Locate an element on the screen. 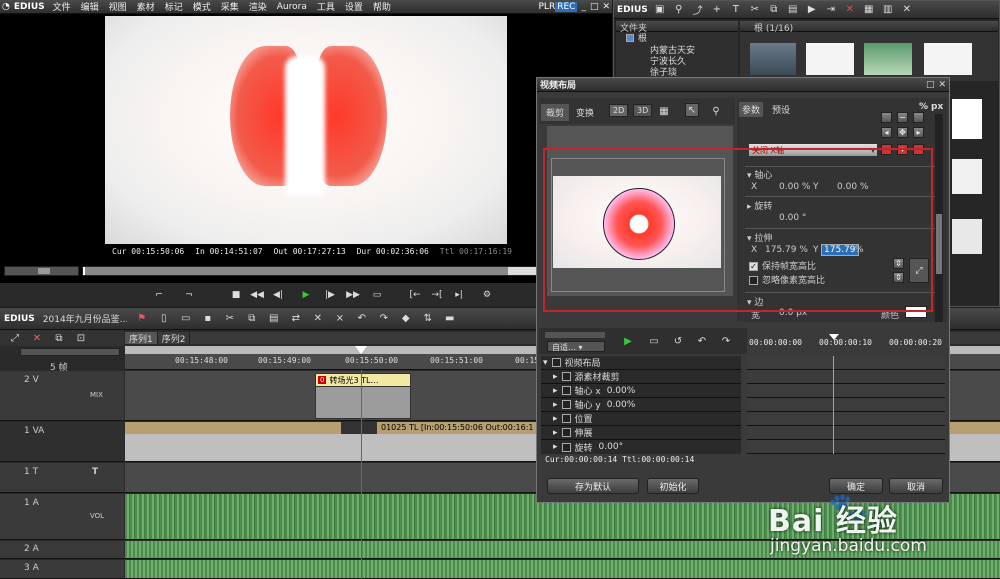  nudge-up: − is located at coordinates (902, 117).